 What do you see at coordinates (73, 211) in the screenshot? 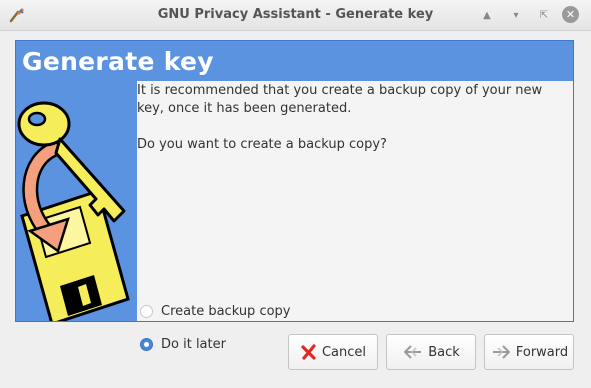
I see `key-floppy-illustration` at bounding box center [73, 211].